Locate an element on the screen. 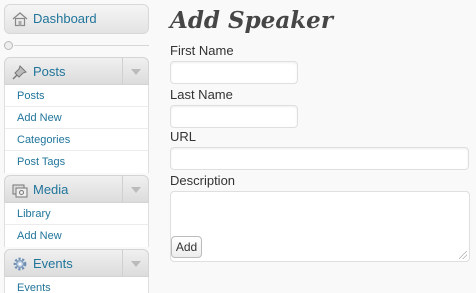 This screenshot has height=293, width=476. pushpin-icon is located at coordinates (19, 72).